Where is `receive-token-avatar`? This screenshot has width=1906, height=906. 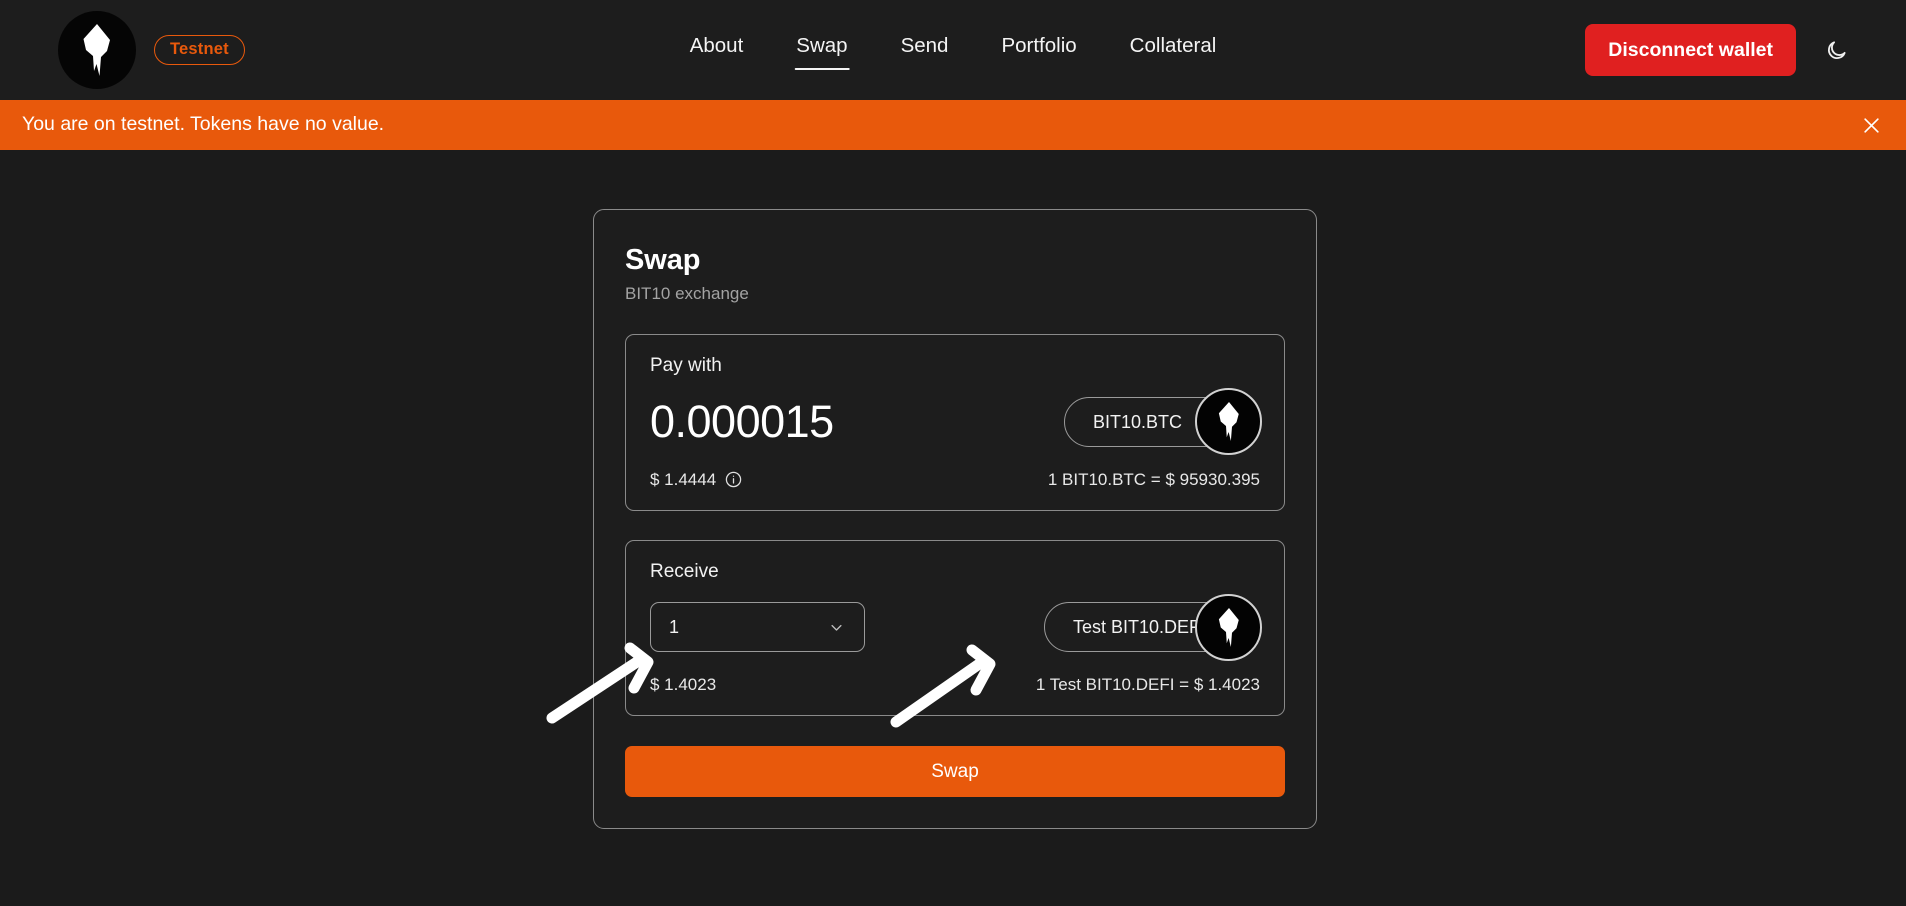
receive-token-avatar is located at coordinates (1228, 627).